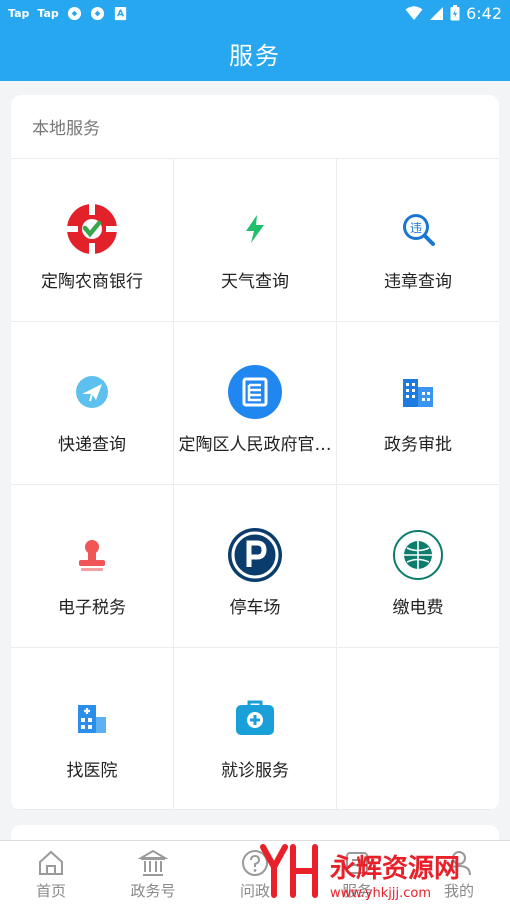 The width and height of the screenshot is (510, 906). Describe the element at coordinates (120, 13) in the screenshot. I see `download-notification-icon` at that location.